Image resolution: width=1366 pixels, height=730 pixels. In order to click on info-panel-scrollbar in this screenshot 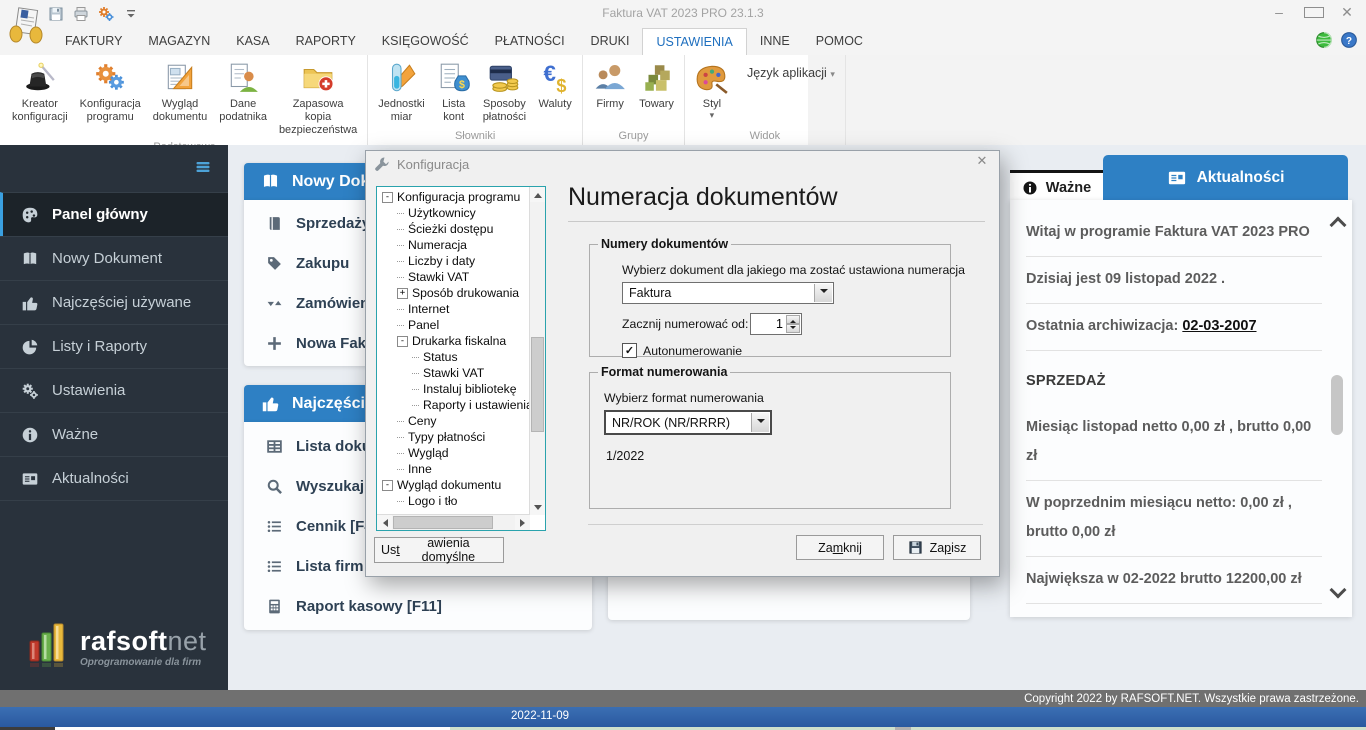, I will do `click(1338, 407)`.